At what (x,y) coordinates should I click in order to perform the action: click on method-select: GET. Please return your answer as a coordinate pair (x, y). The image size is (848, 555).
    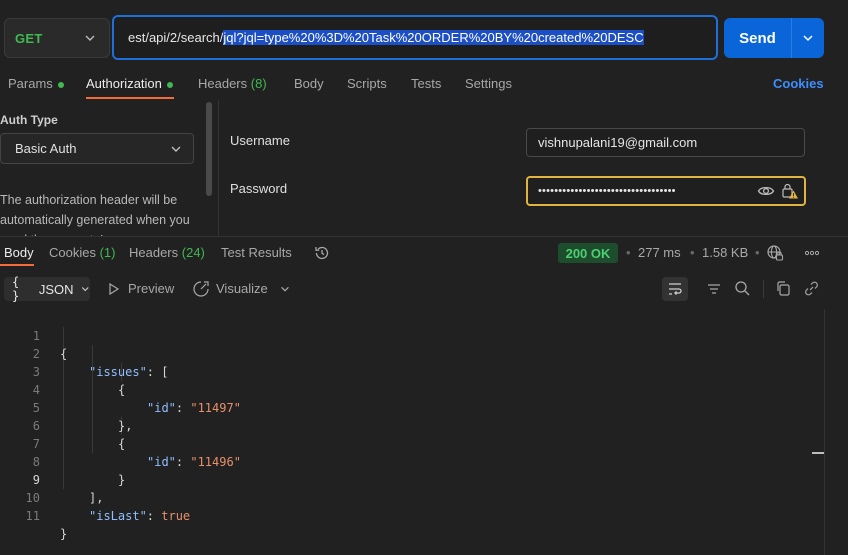
    Looking at the image, I should click on (57, 38).